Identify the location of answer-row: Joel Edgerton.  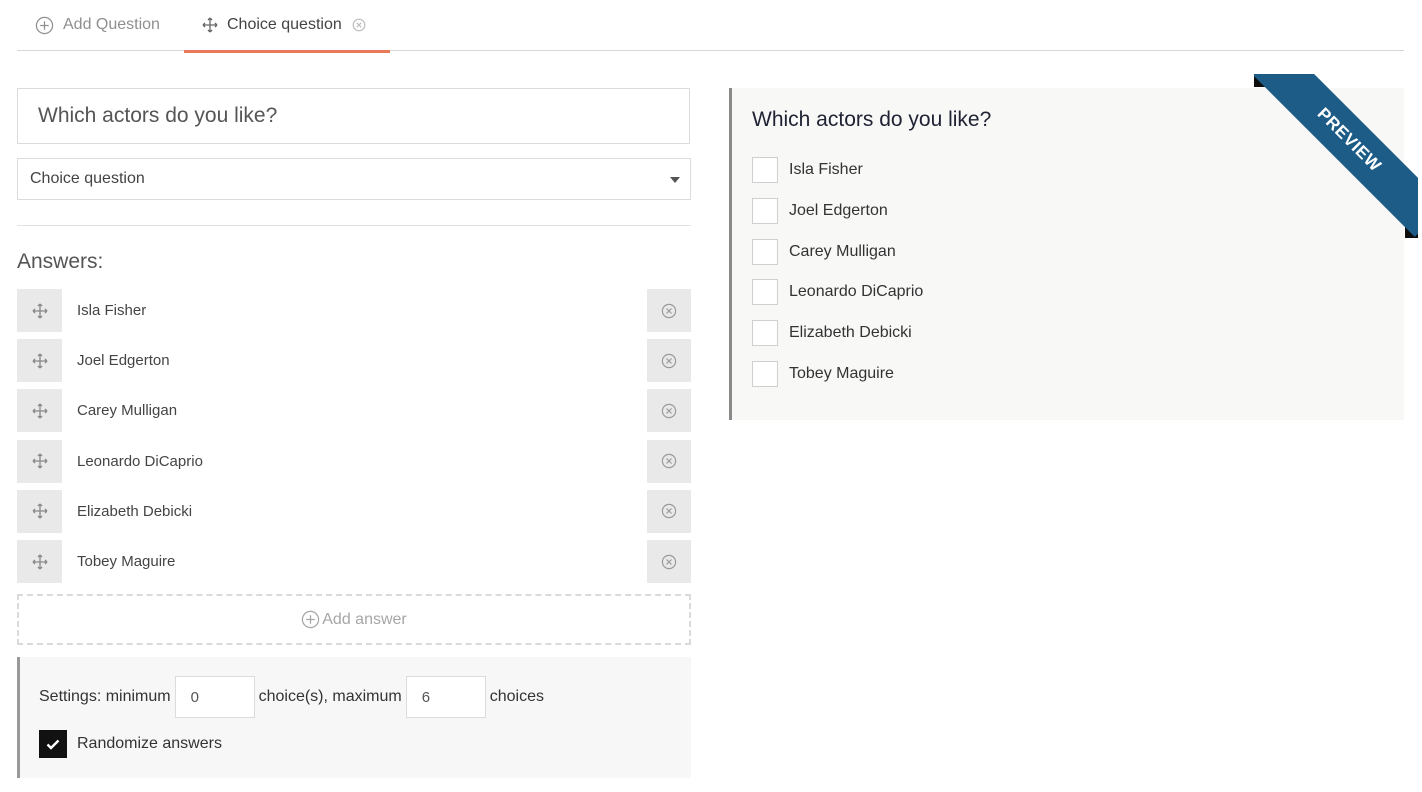
(354, 361).